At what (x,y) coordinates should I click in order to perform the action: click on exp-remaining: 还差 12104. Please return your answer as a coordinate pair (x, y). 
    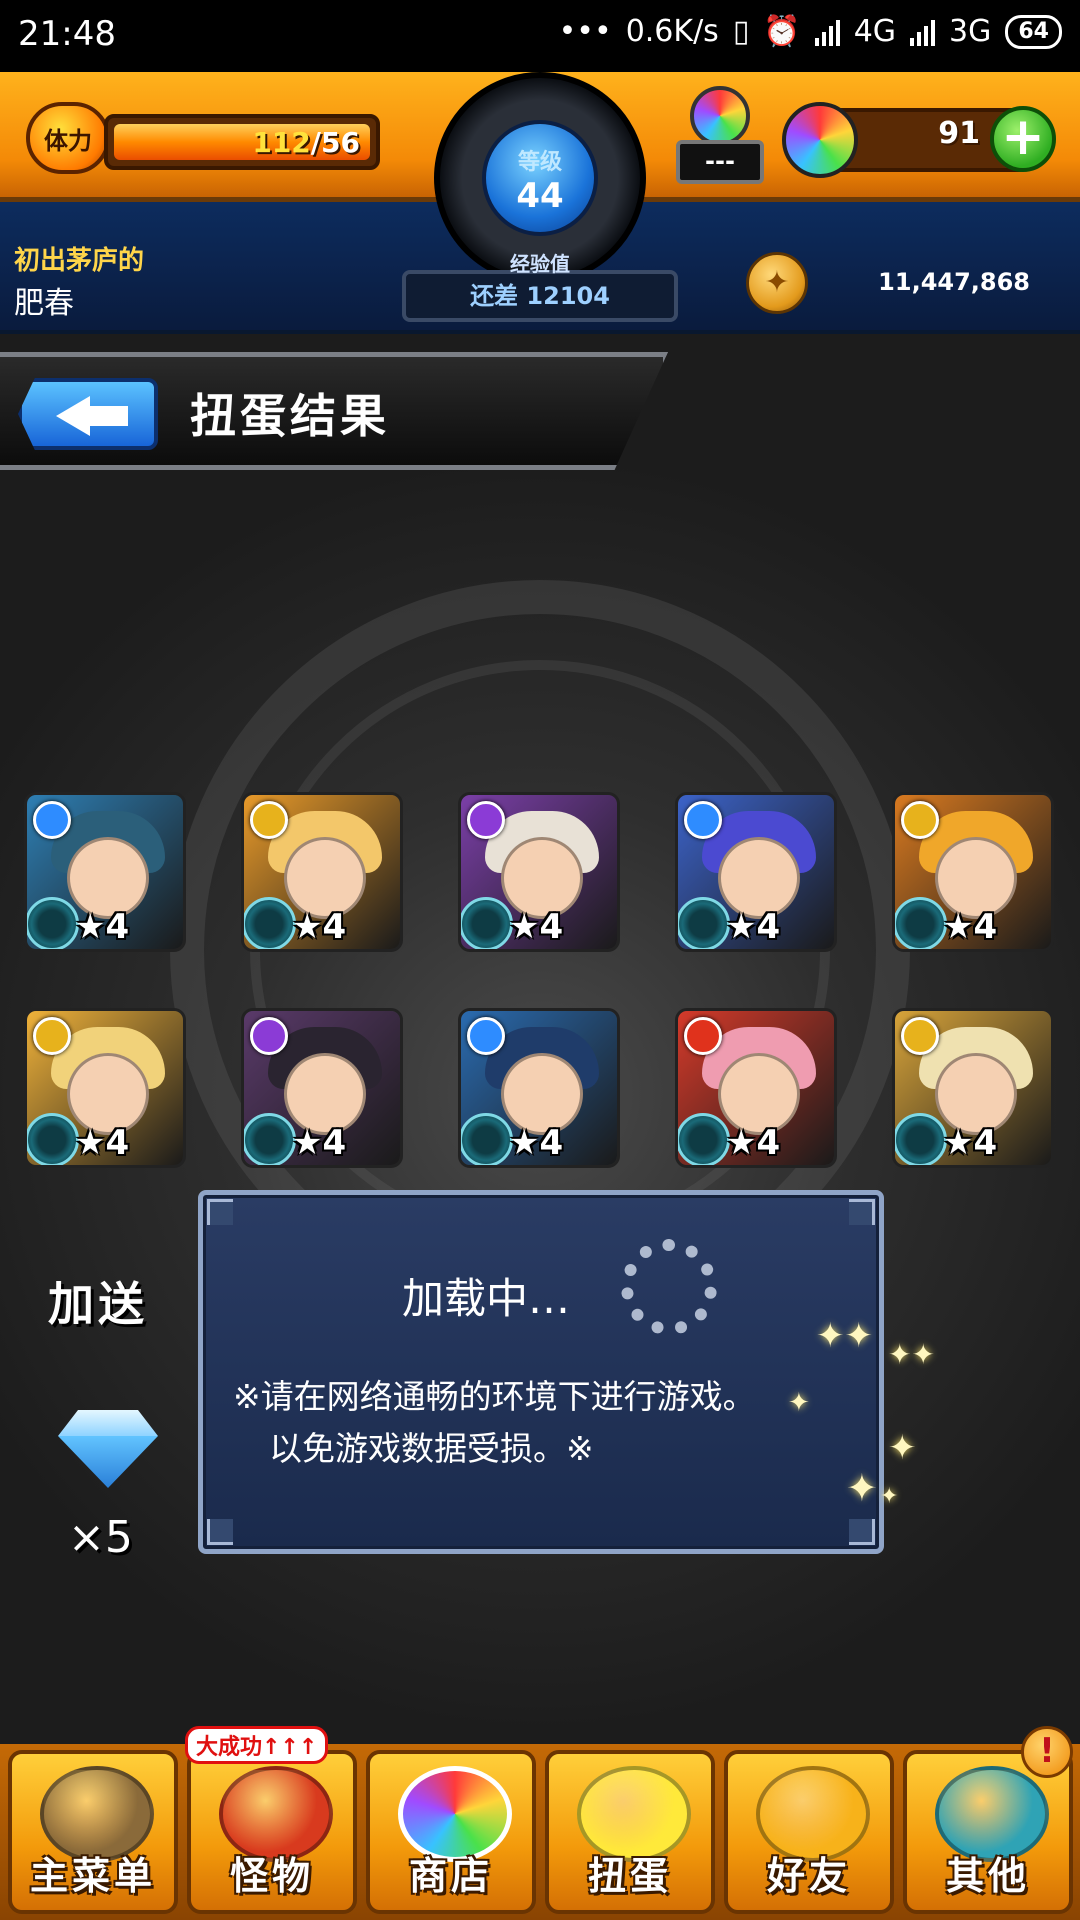
    Looking at the image, I should click on (540, 296).